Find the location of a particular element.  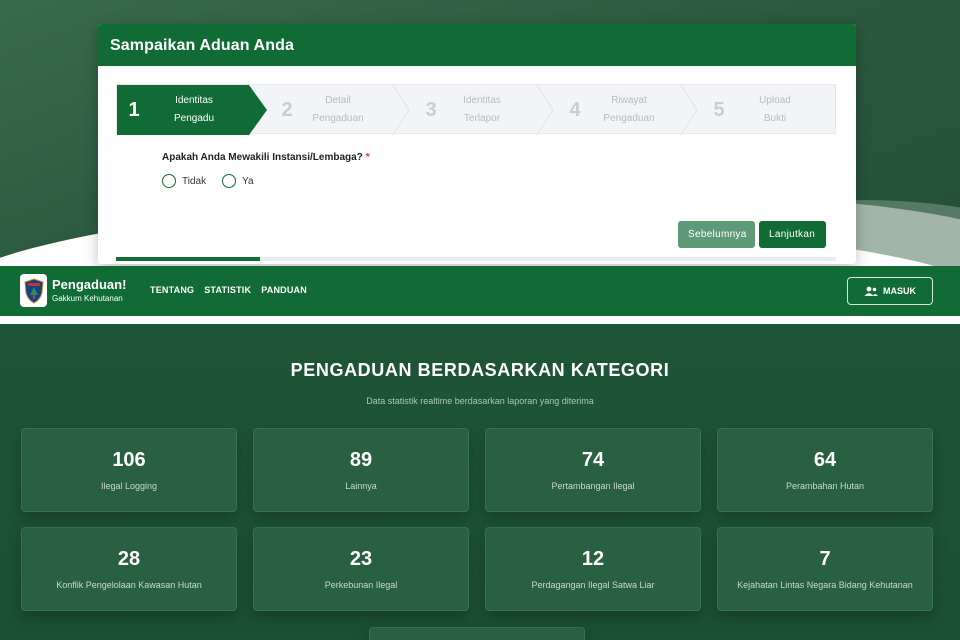

form-title: Sampaikan Aduan Anda is located at coordinates (477, 45).